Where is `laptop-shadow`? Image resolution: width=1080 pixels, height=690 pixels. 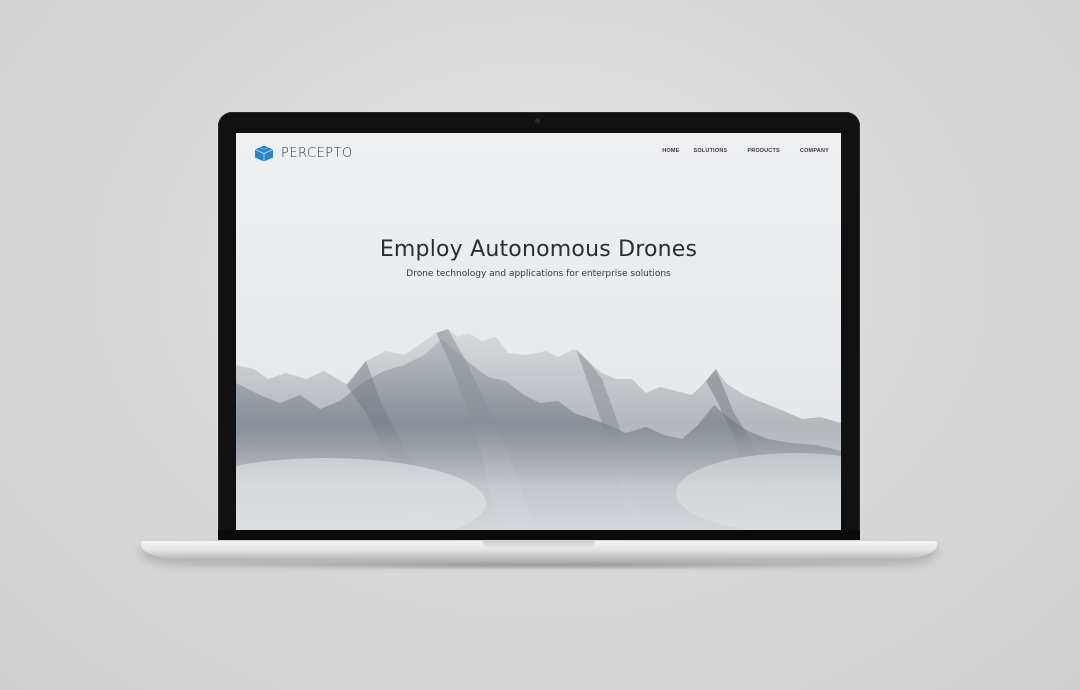
laptop-shadow is located at coordinates (540, 565).